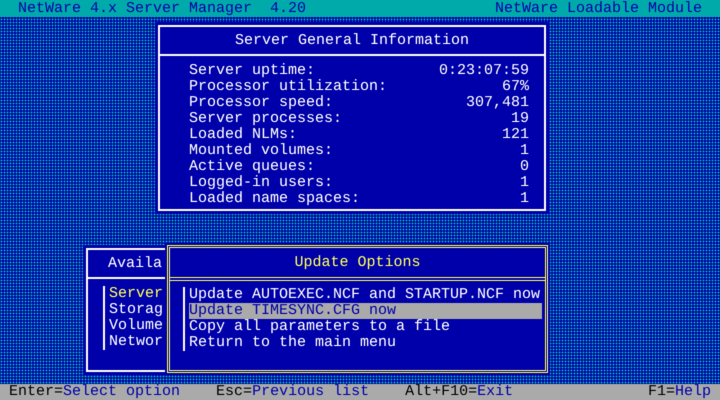  Describe the element at coordinates (136, 310) in the screenshot. I see `menu-item: Storag` at that location.